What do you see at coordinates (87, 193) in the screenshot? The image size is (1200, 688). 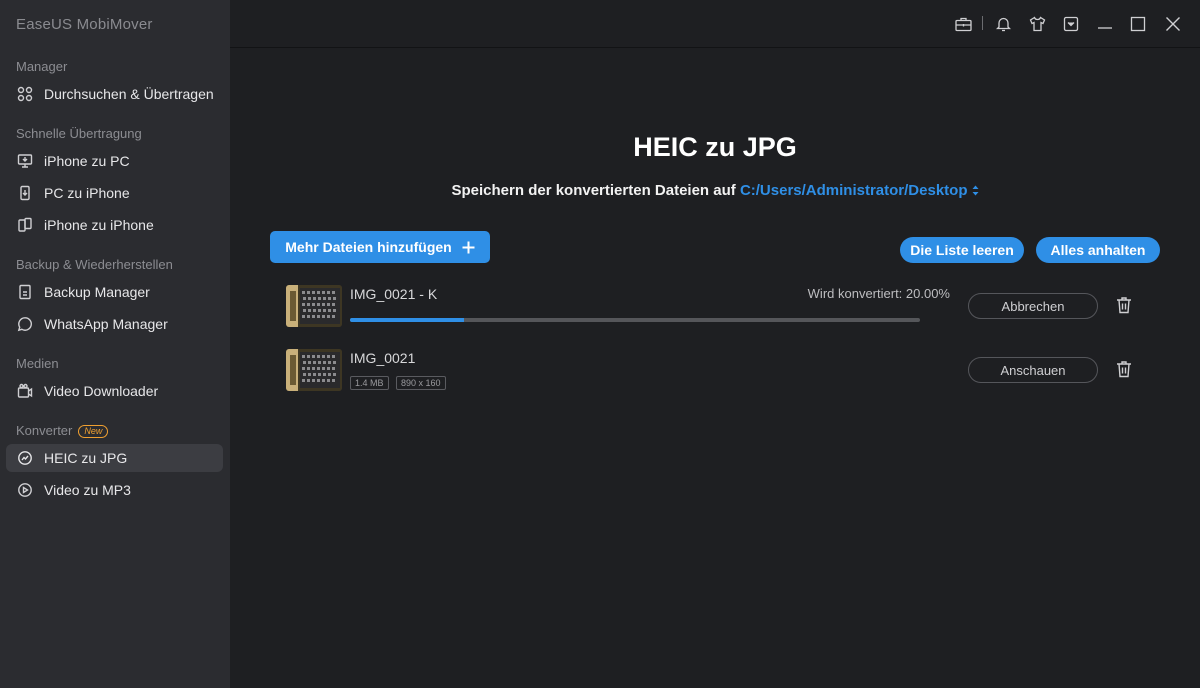 I see `sidebar-item-label: PC zu iPhone` at bounding box center [87, 193].